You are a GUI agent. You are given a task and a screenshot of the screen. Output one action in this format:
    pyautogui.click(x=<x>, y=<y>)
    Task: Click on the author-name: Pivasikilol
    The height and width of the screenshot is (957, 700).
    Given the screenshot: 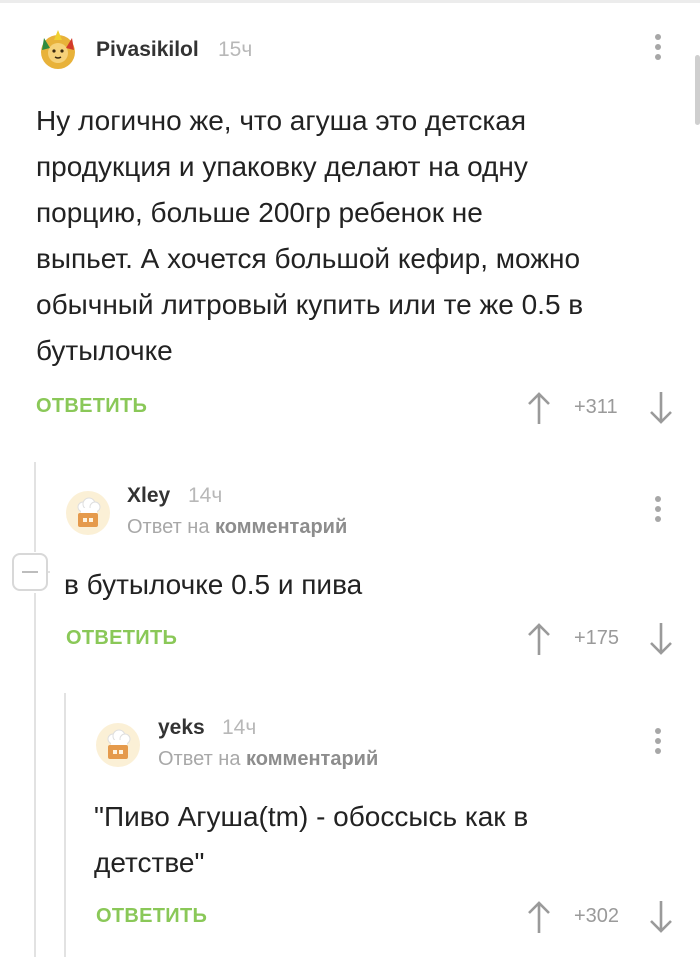 What is the action you would take?
    pyautogui.click(x=147, y=50)
    